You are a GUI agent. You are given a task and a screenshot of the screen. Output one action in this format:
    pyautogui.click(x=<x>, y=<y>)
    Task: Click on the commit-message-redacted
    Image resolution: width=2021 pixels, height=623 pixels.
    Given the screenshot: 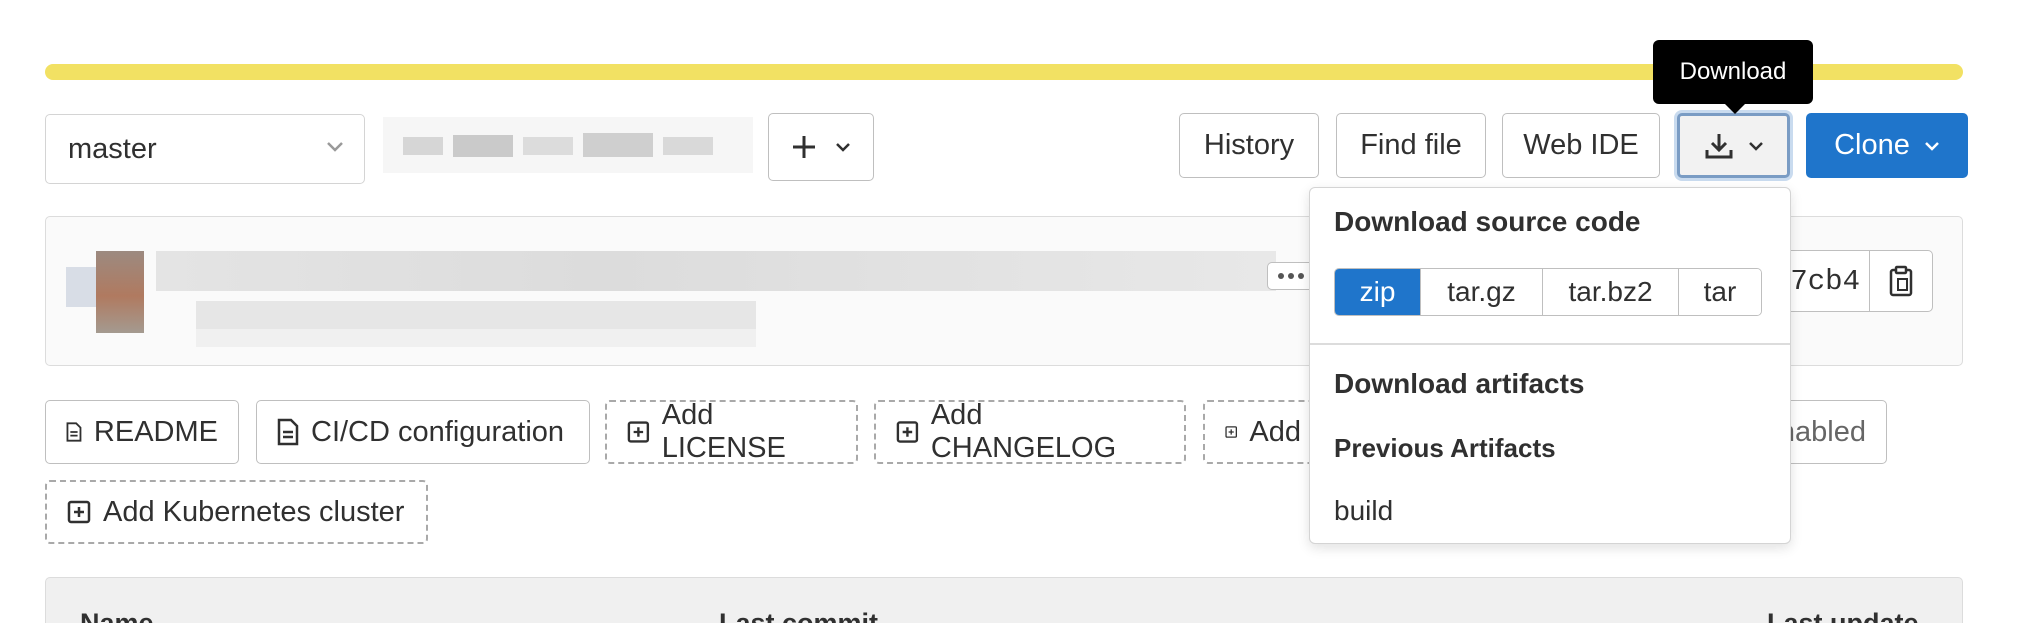 What is the action you would take?
    pyautogui.click(x=716, y=271)
    